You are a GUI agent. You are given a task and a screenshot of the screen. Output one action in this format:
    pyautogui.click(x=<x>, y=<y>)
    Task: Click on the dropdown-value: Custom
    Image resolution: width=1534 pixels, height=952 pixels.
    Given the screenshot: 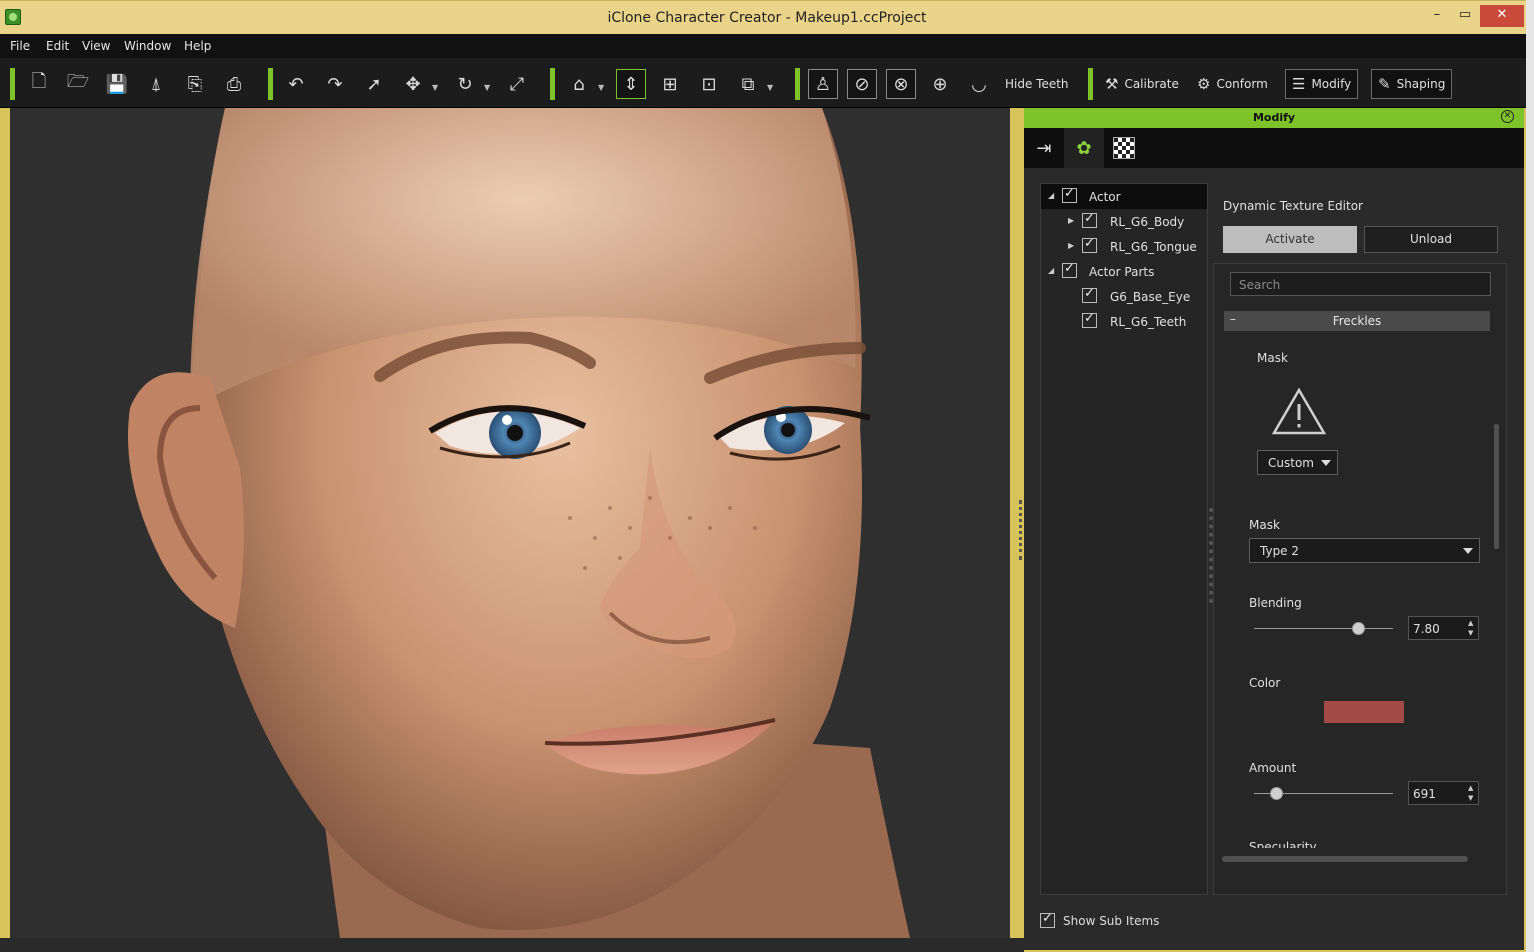 What is the action you would take?
    pyautogui.click(x=1291, y=463)
    